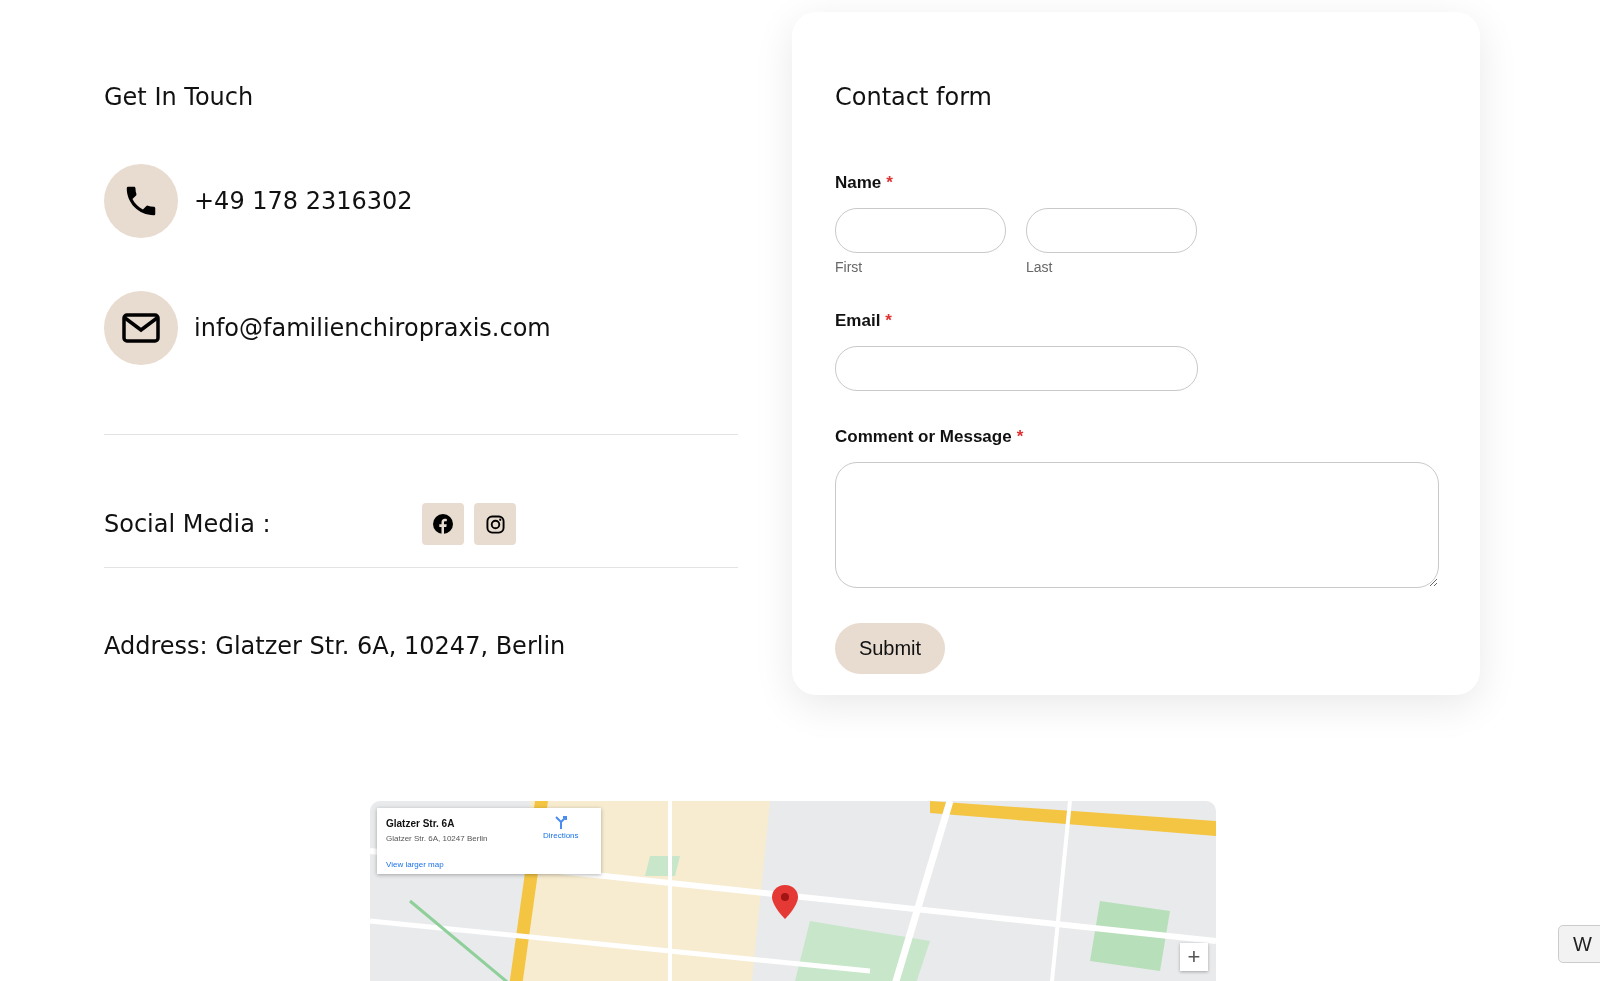 This screenshot has height=981, width=1600. What do you see at coordinates (303, 201) in the screenshot?
I see `phone-number: +49 178 2316302` at bounding box center [303, 201].